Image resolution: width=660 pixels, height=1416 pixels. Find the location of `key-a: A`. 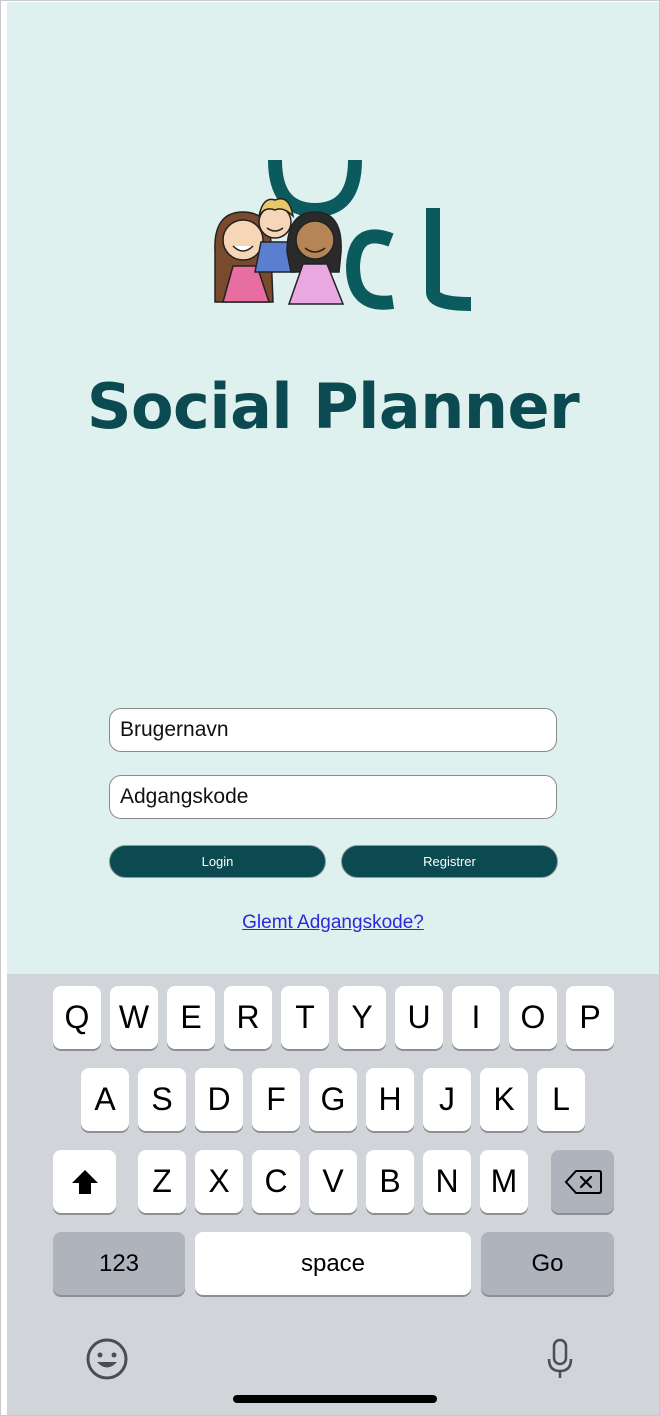

key-a: A is located at coordinates (105, 1099).